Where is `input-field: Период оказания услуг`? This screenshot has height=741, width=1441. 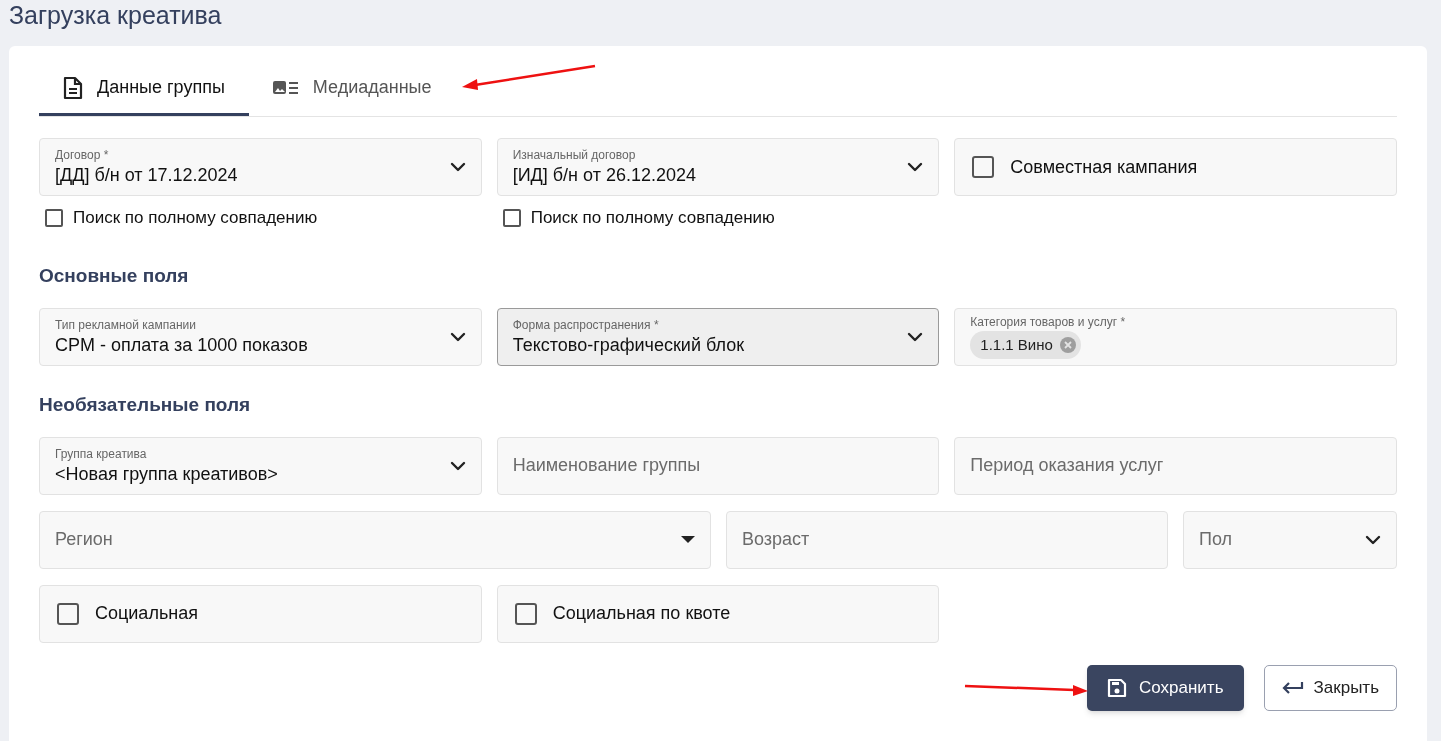
input-field: Период оказания услуг is located at coordinates (1175, 465).